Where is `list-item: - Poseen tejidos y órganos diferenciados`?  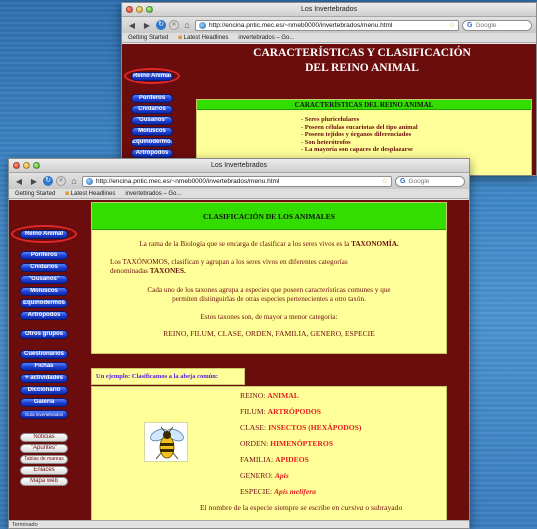 list-item: - Poseen tejidos y órganos diferenciados is located at coordinates (356, 135).